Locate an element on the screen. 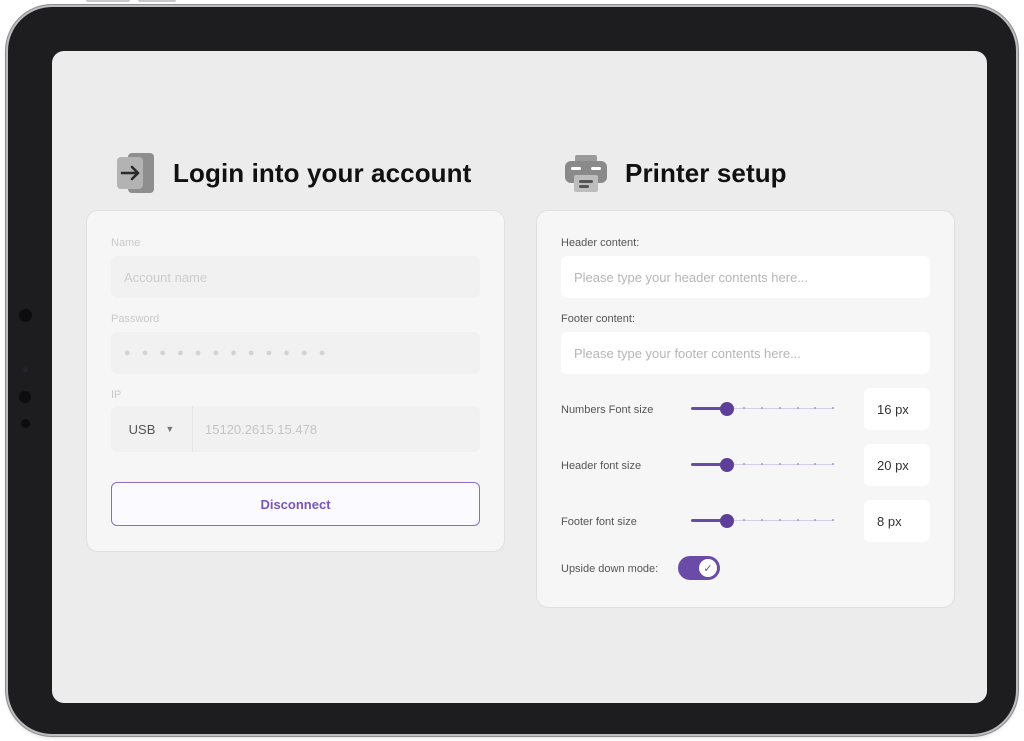 This screenshot has width=1024, height=741. ip-input: 15120.2615.15.478 is located at coordinates (336, 429).